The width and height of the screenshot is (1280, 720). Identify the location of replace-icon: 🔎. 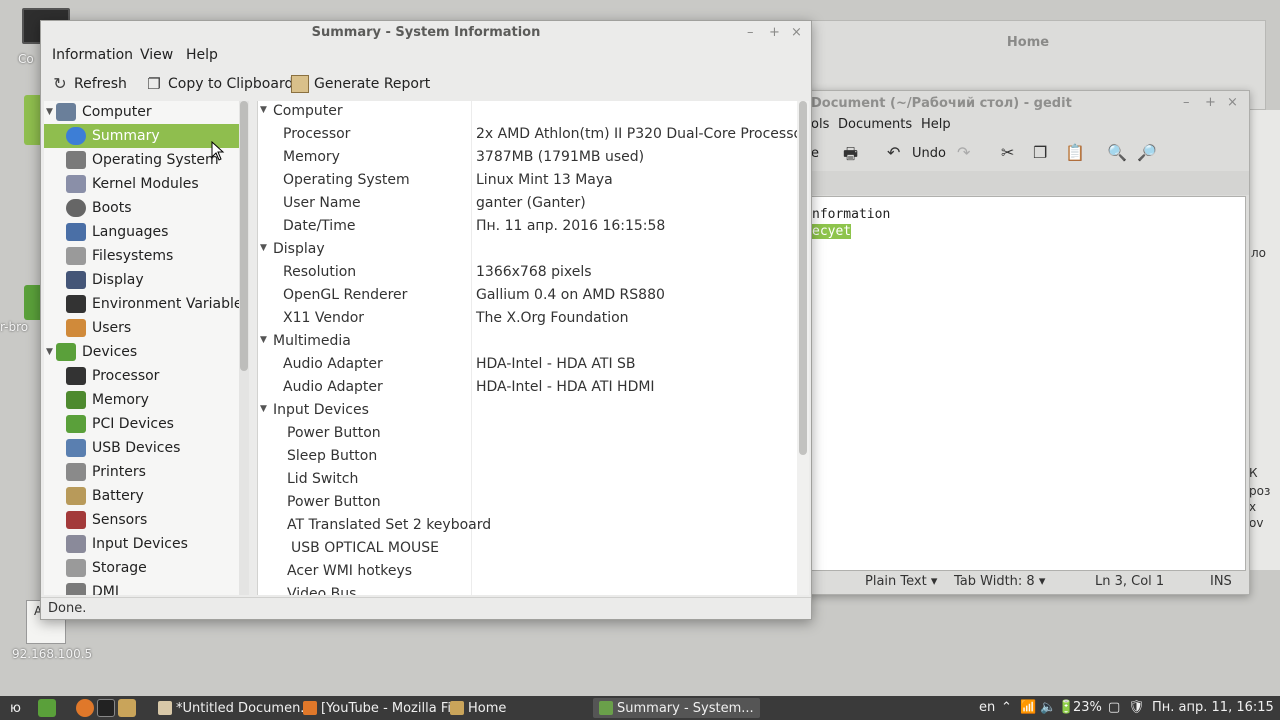
(1147, 152).